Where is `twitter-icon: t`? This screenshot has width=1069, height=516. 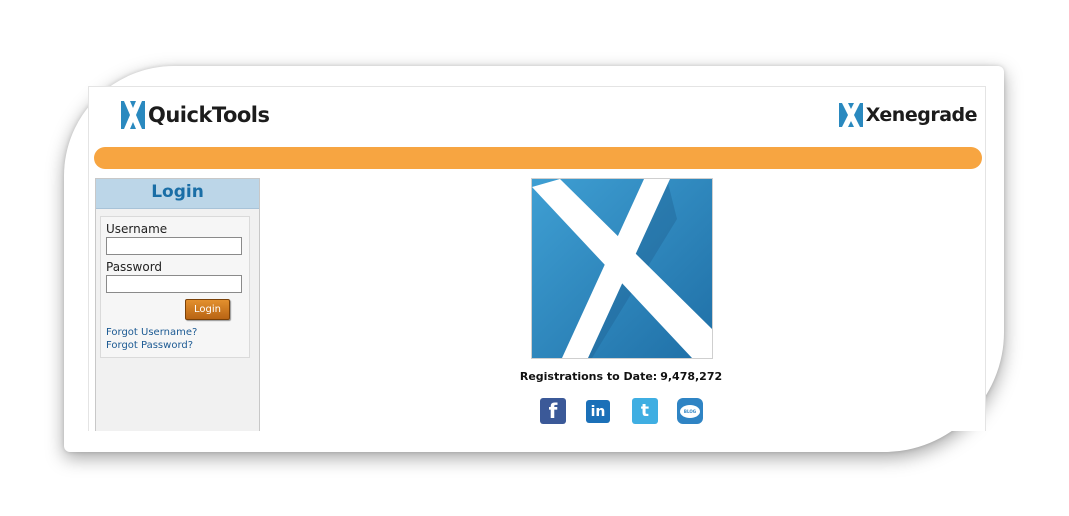
twitter-icon: t is located at coordinates (645, 411).